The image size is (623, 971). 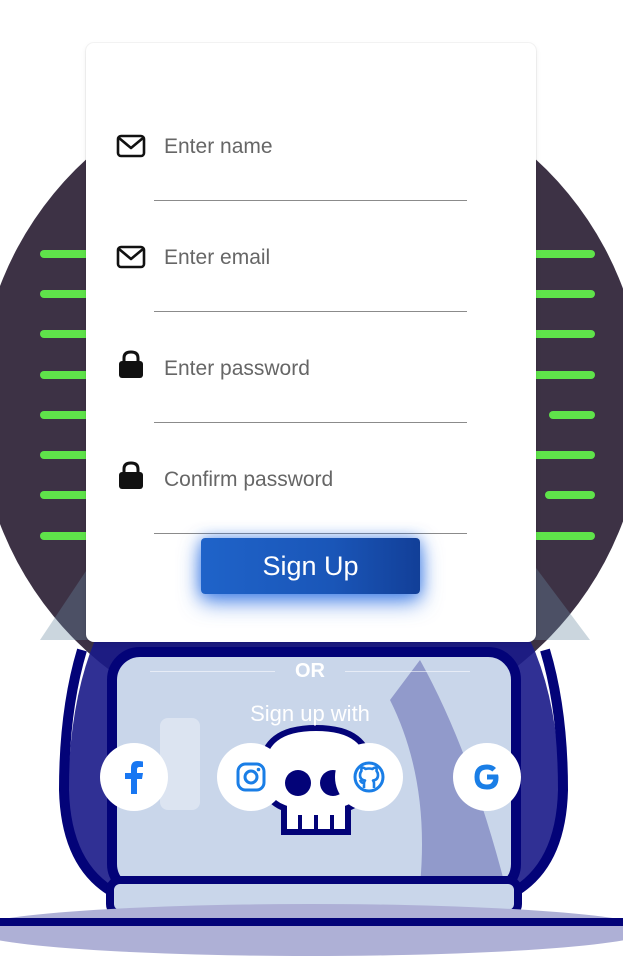 I want to click on github-icon, so click(x=369, y=777).